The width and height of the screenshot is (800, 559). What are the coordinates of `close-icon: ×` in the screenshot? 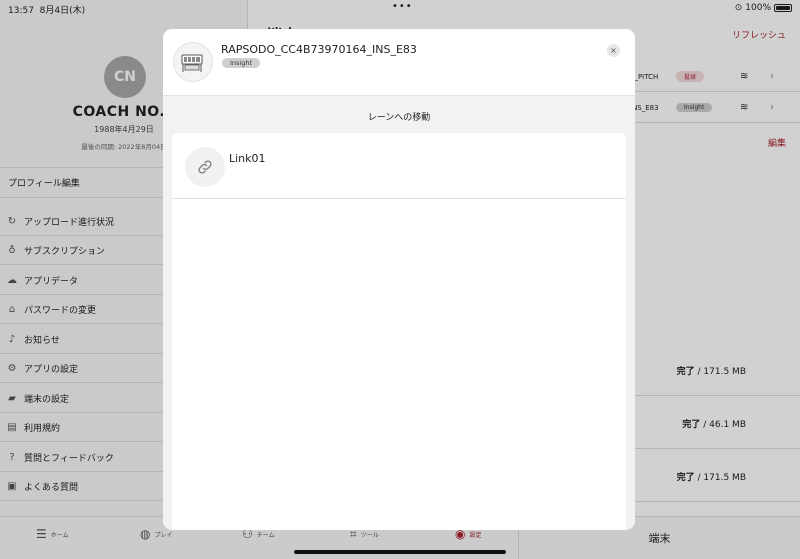 It's located at (613, 50).